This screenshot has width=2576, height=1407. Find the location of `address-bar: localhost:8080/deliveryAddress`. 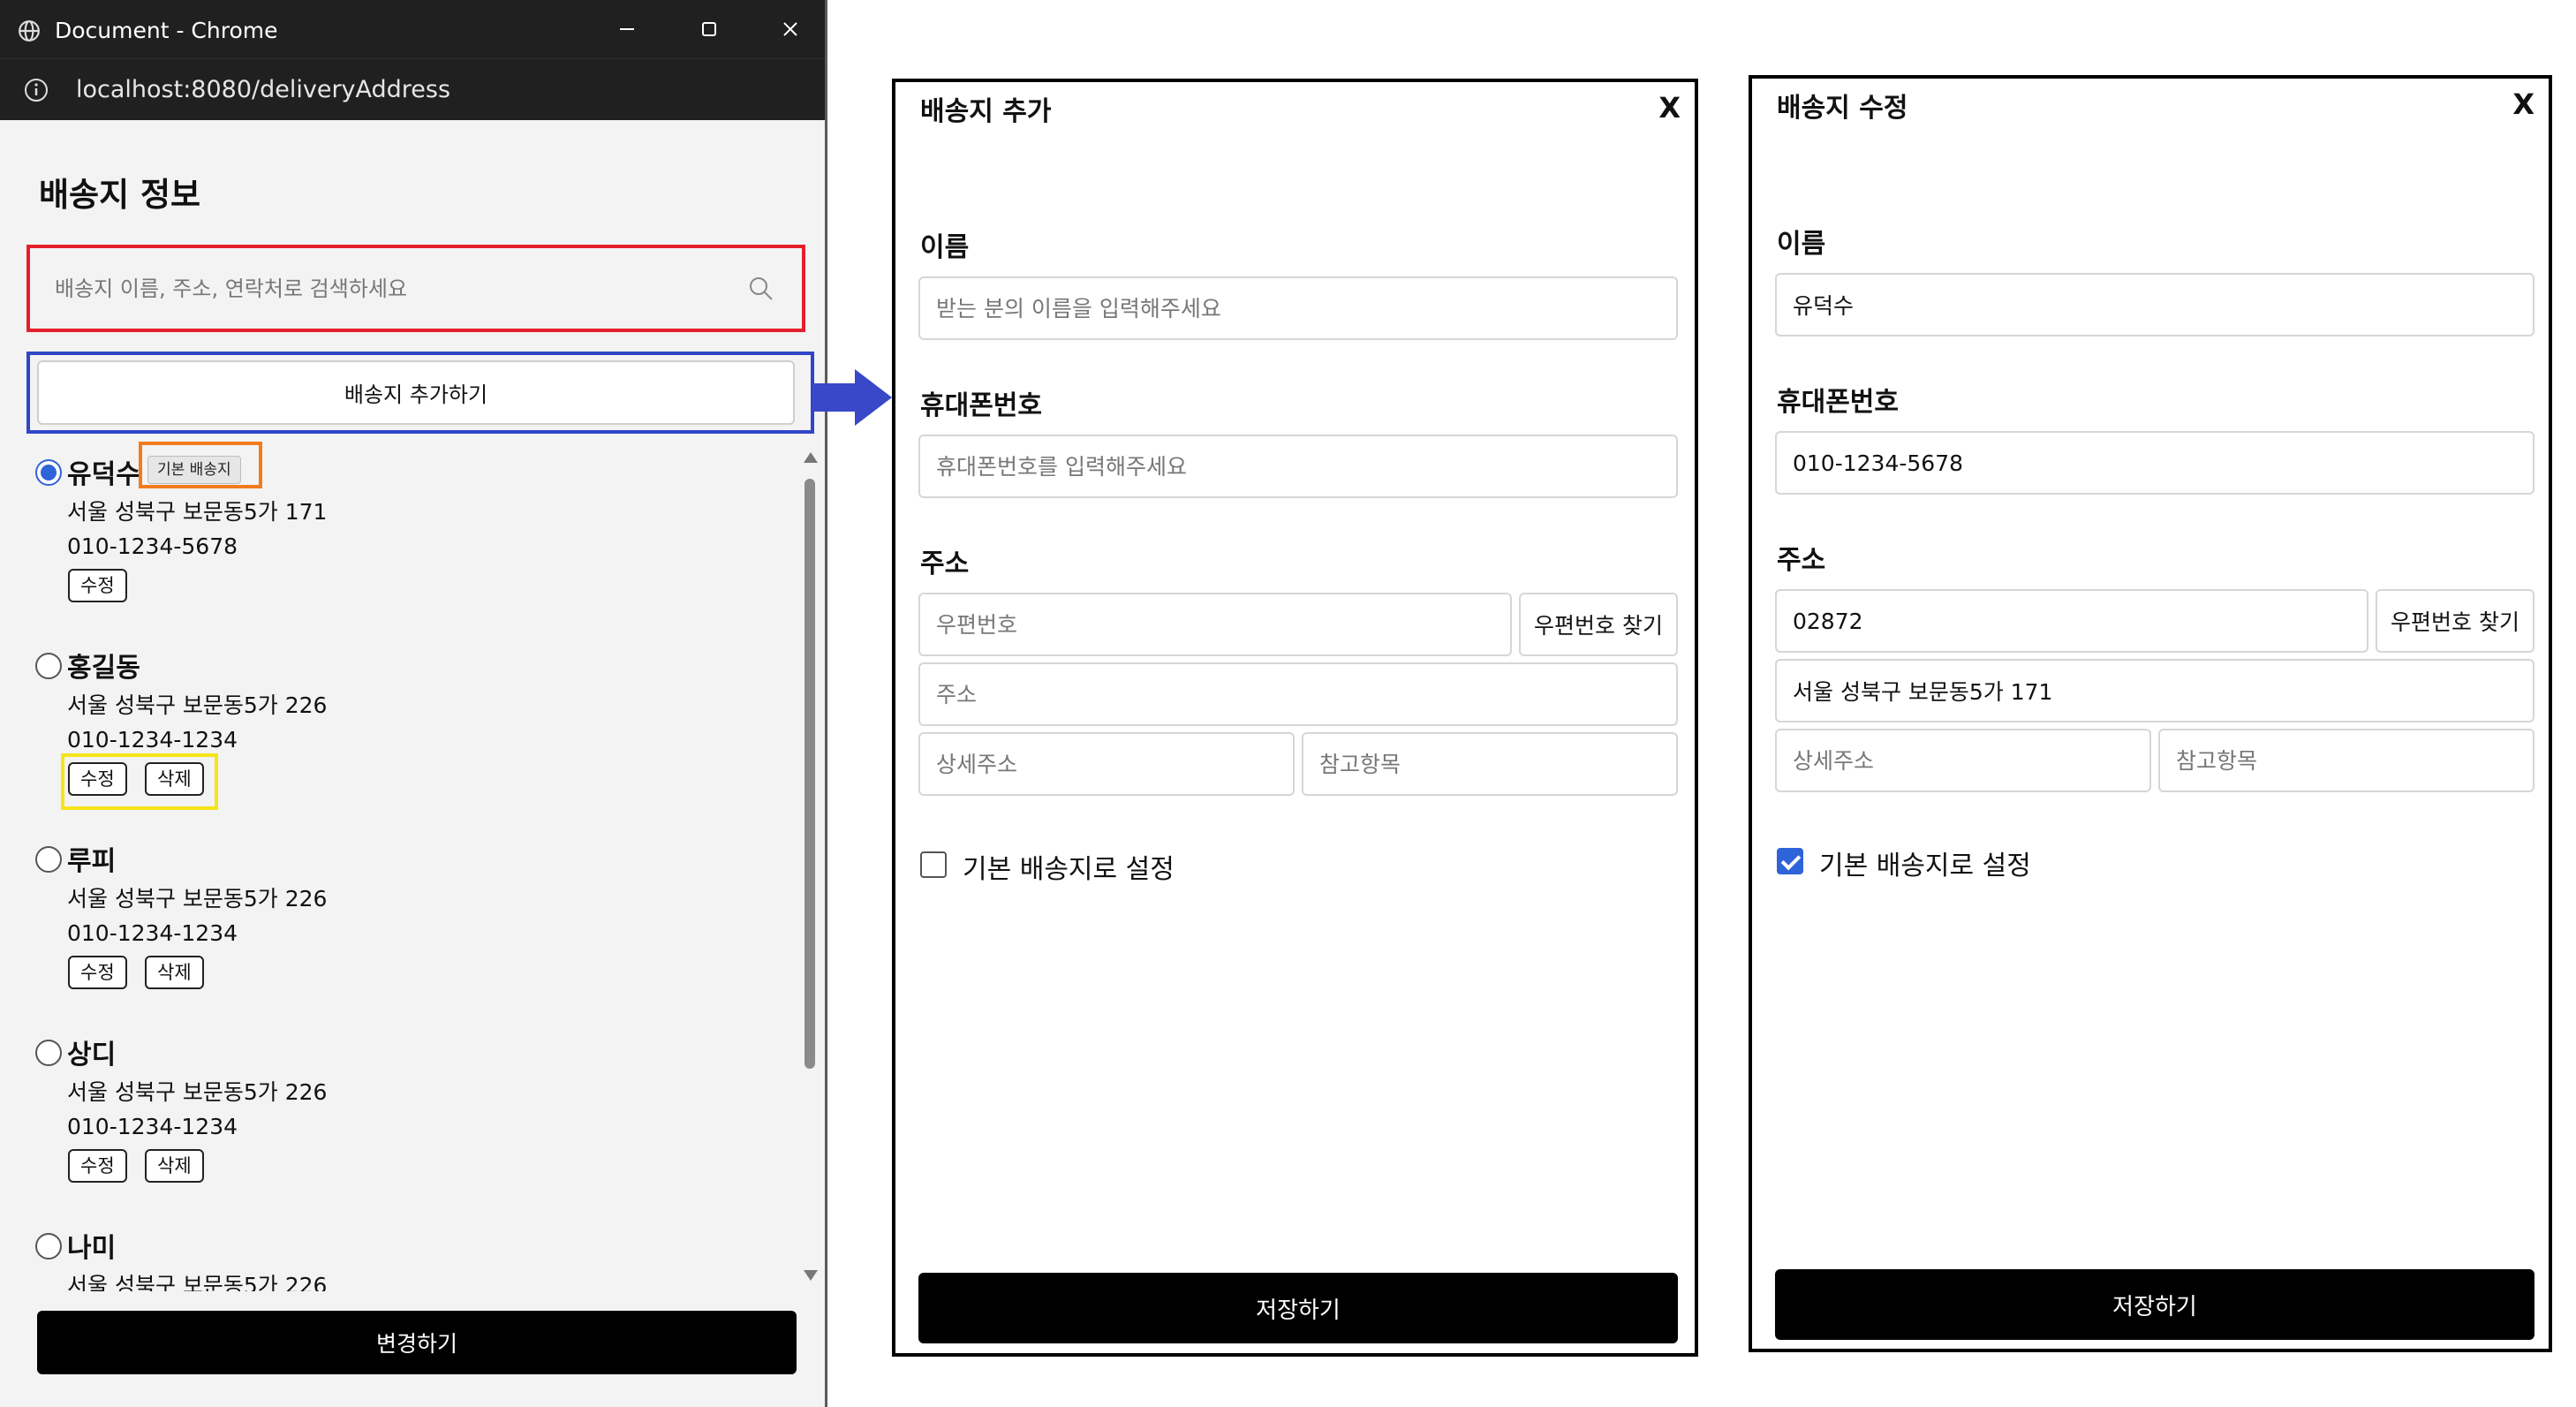

address-bar: localhost:8080/deliveryAddress is located at coordinates (412, 89).